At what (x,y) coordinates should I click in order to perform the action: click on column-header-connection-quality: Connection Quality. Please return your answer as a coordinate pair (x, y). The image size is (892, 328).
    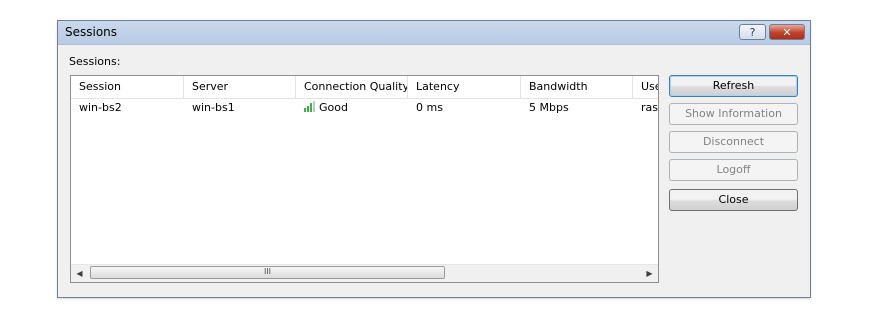
    Looking at the image, I should click on (352, 87).